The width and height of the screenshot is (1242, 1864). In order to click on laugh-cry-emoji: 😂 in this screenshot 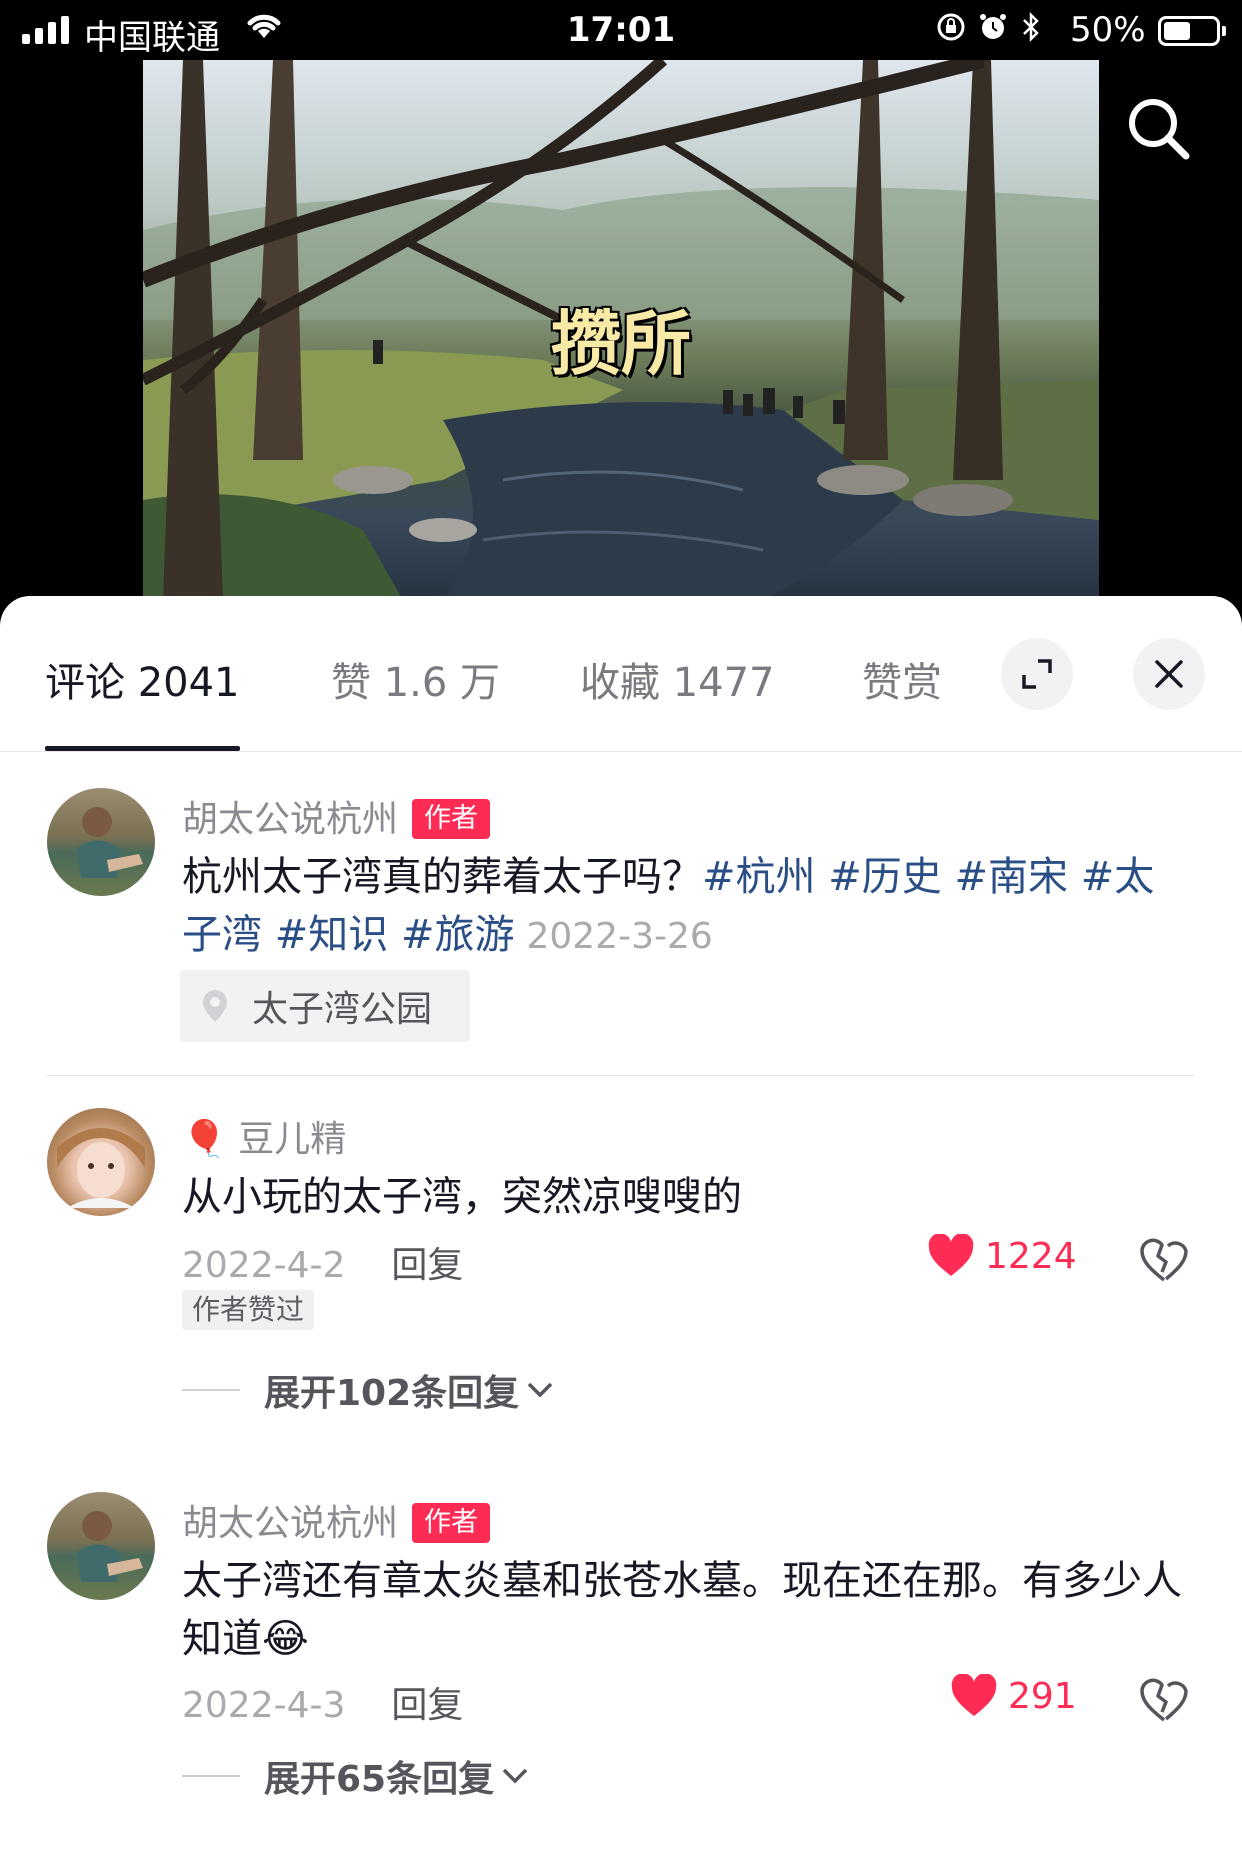, I will do `click(285, 1639)`.